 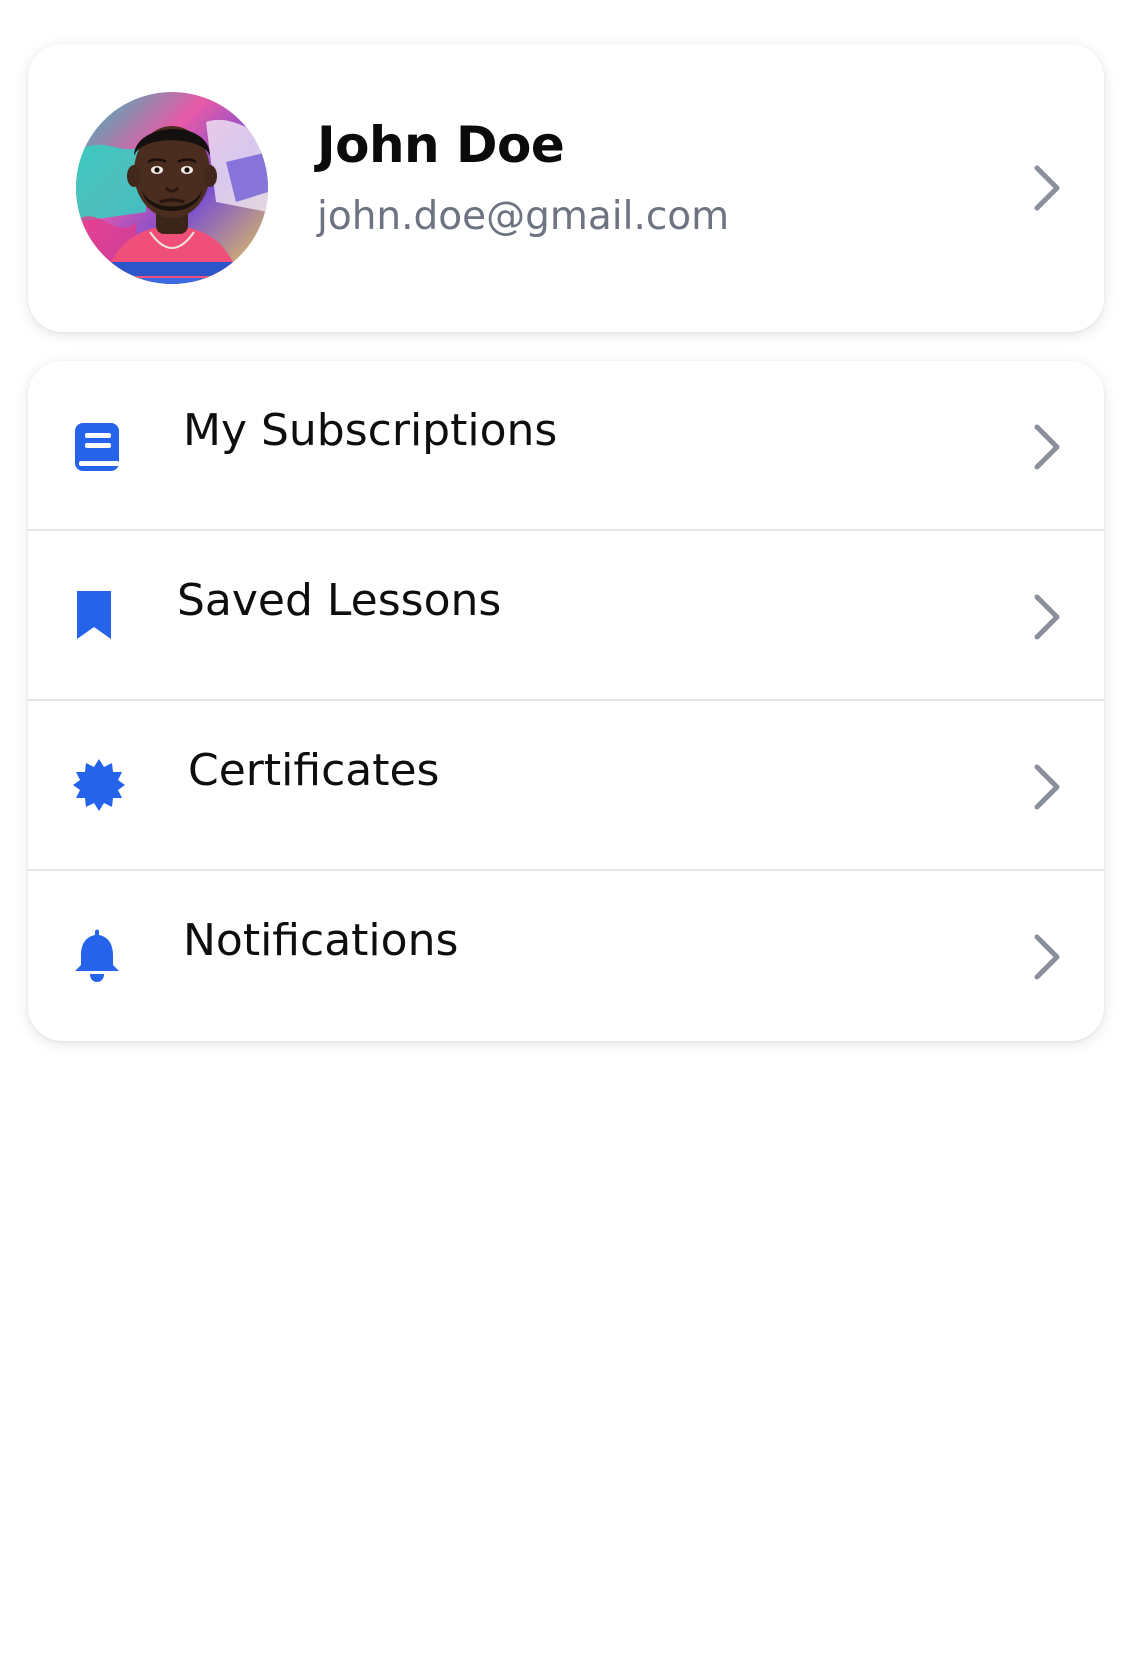 I want to click on profile-name: John Doe, so click(x=441, y=145).